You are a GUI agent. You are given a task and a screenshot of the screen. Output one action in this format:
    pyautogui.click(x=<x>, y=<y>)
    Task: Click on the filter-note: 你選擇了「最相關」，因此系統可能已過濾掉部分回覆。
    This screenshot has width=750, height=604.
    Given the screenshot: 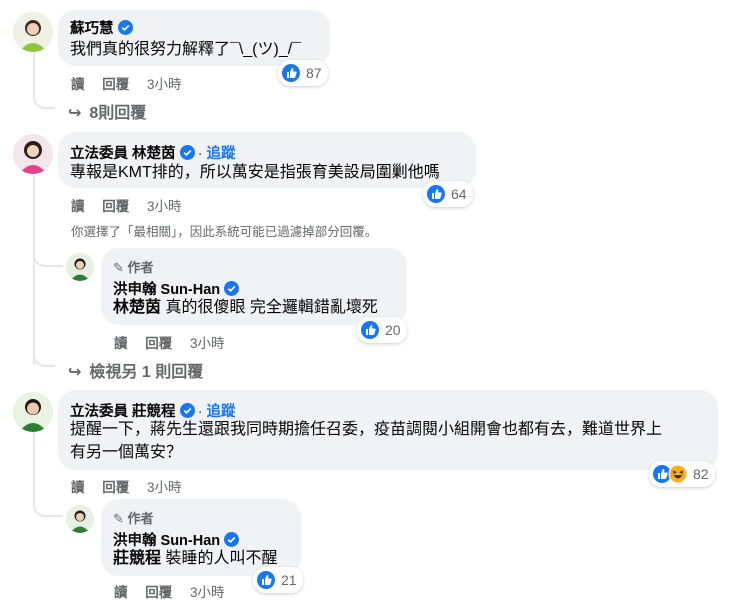 What is the action you would take?
    pyautogui.click(x=224, y=232)
    